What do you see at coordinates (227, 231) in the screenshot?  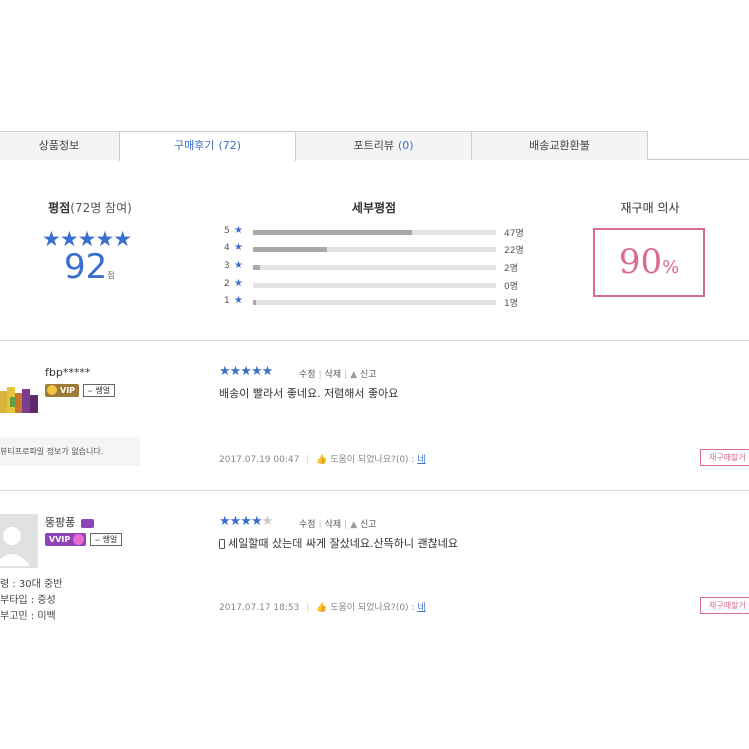 I see `star-level: 5` at bounding box center [227, 231].